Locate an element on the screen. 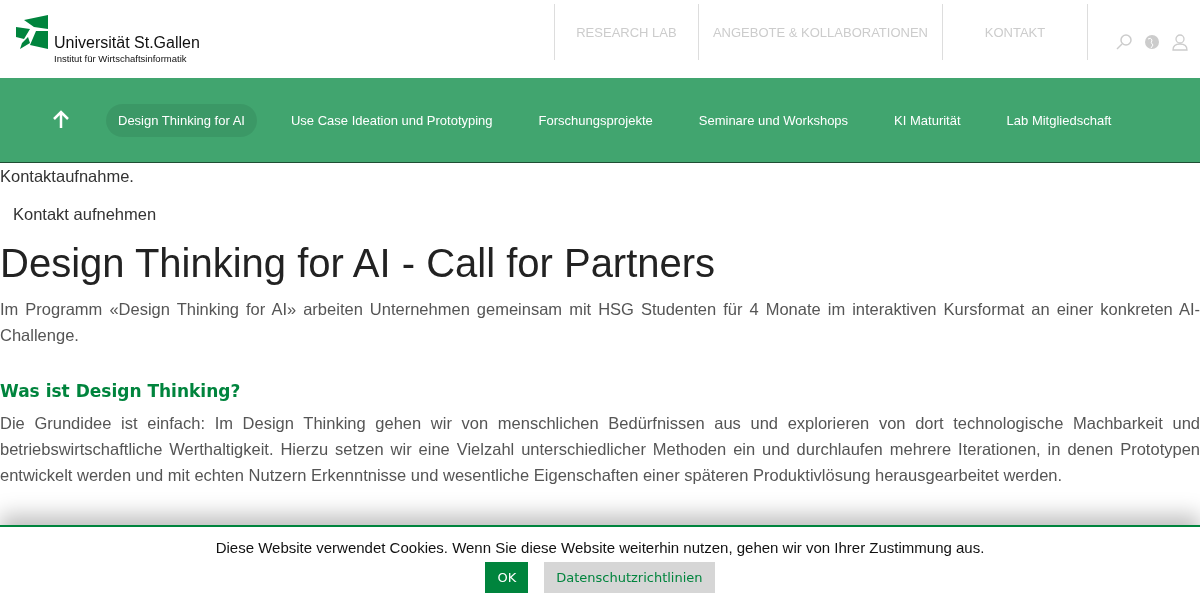  section-heading: Was ist Design Thinking? is located at coordinates (121, 391).